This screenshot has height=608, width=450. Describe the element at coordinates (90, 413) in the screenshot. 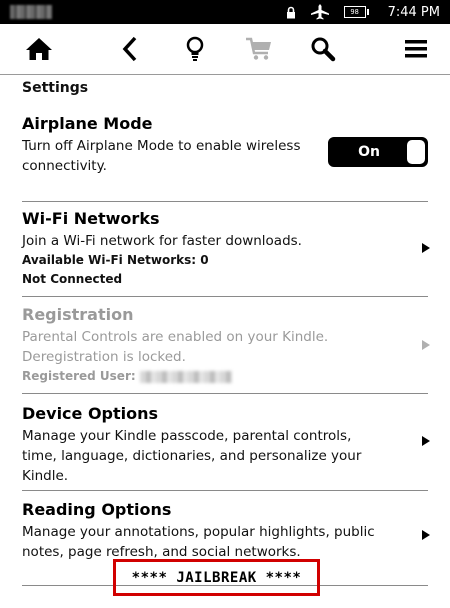

I see `device-options-title: Device Options` at that location.